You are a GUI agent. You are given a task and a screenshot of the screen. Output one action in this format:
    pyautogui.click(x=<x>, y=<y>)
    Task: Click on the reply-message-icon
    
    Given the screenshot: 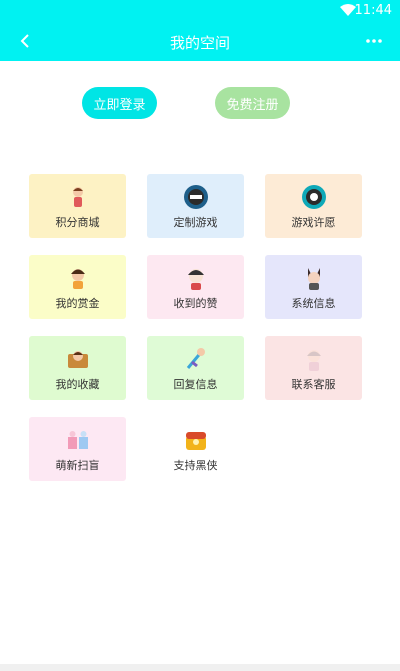 What is the action you would take?
    pyautogui.click(x=195, y=358)
    